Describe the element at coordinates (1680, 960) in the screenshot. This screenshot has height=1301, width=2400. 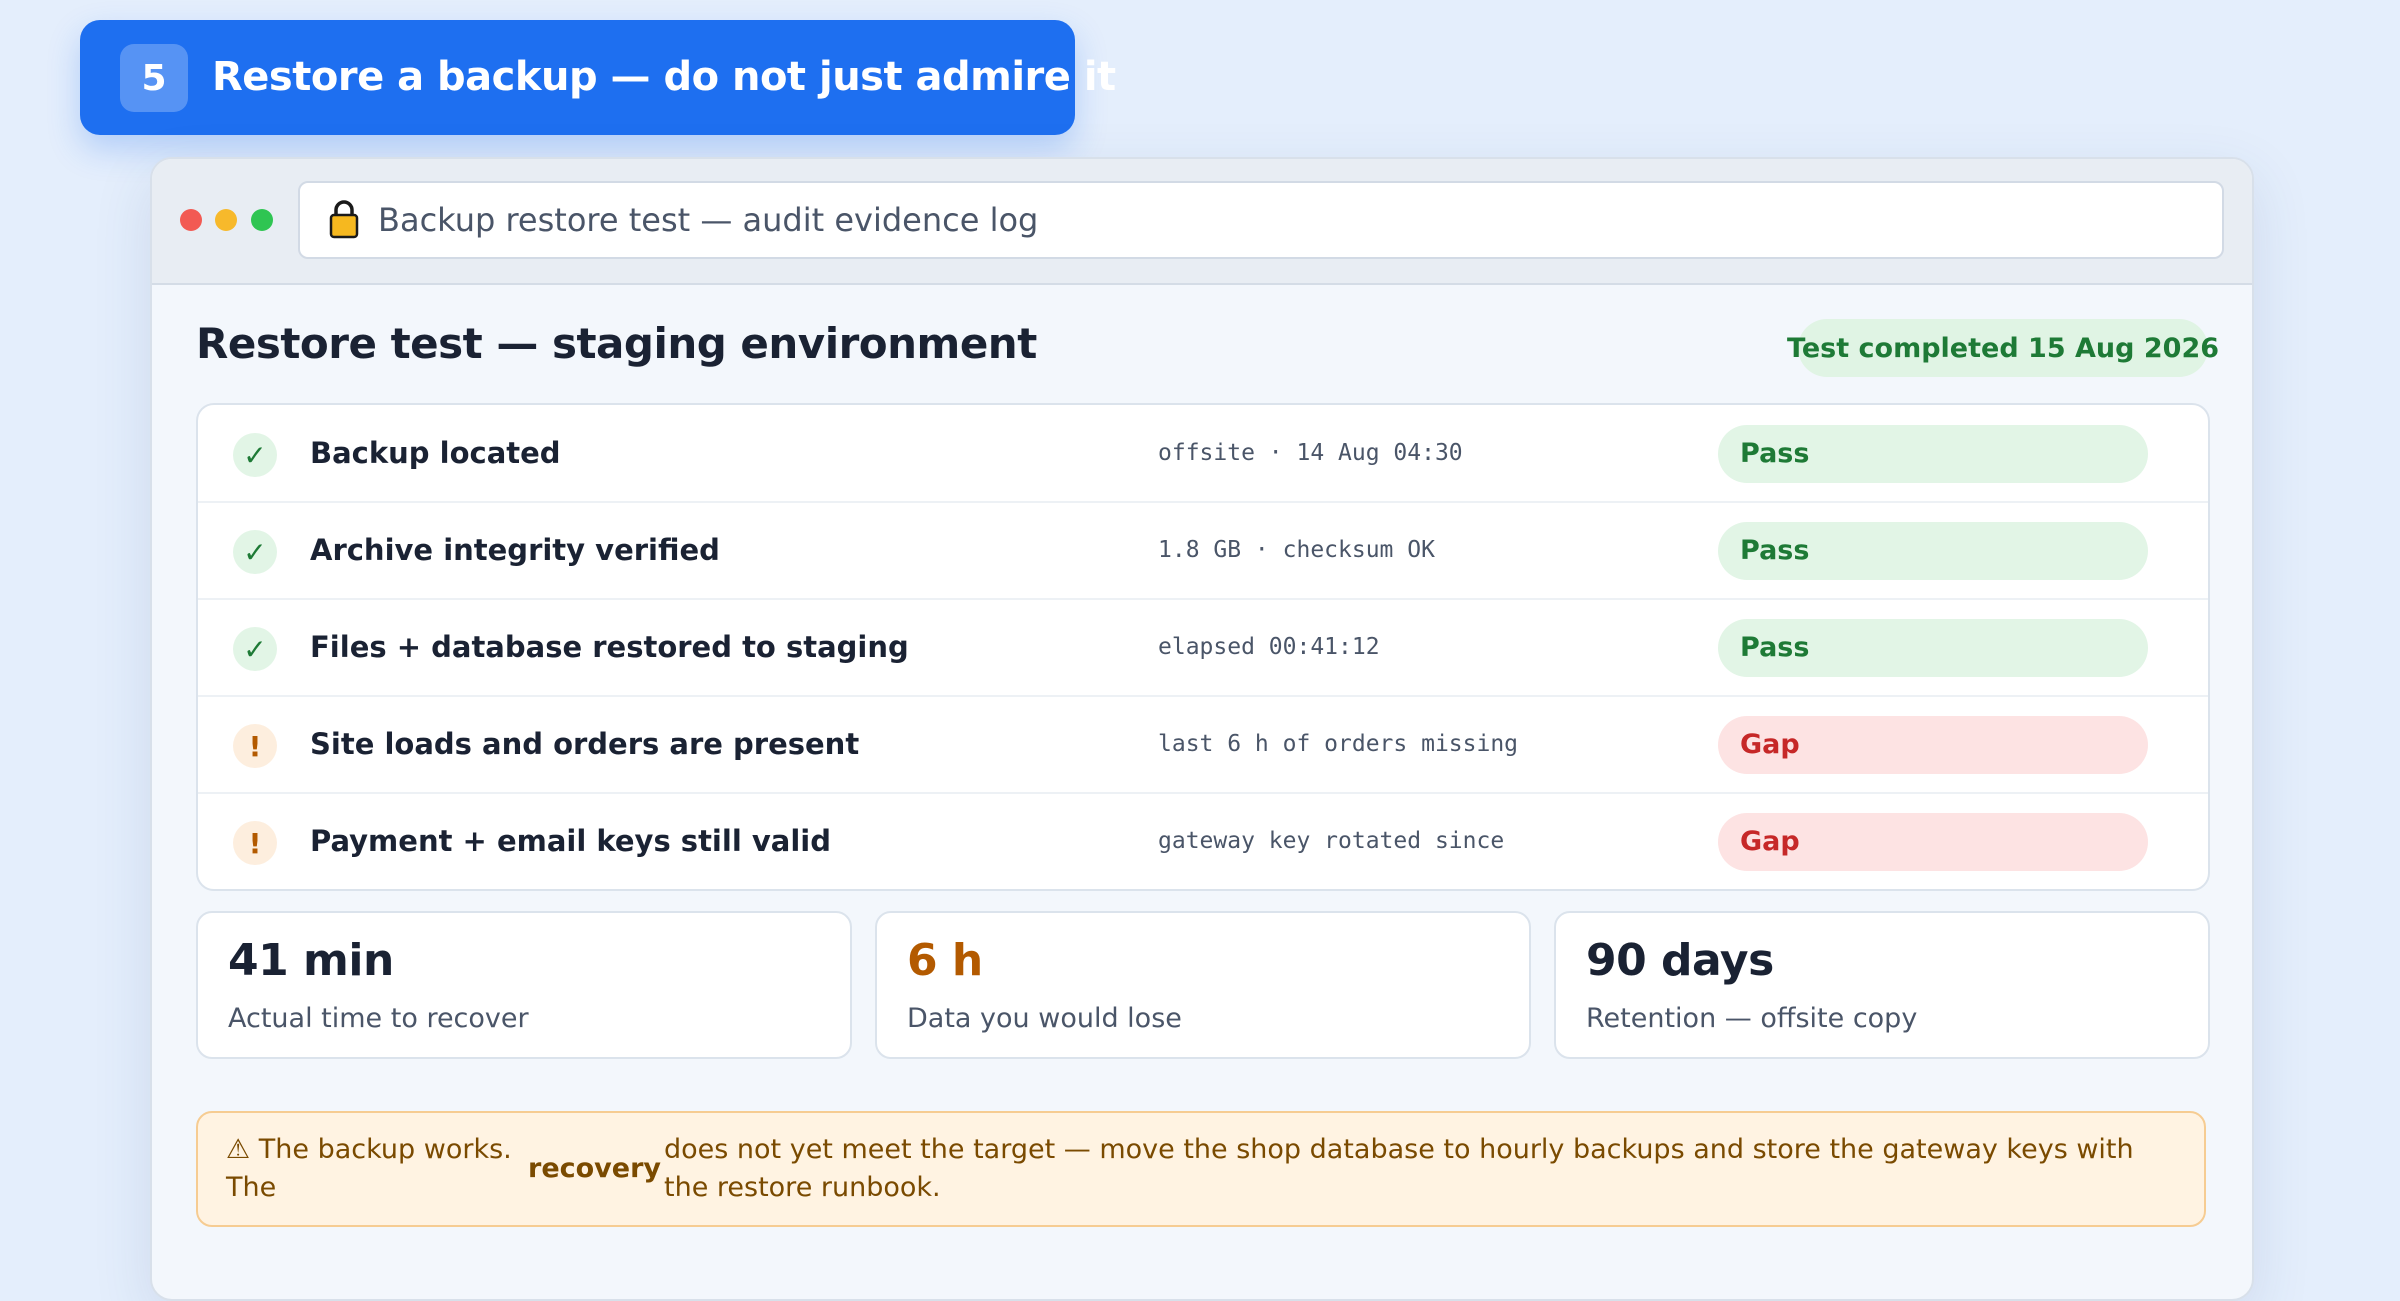
I see `metric-value: 90 days` at that location.